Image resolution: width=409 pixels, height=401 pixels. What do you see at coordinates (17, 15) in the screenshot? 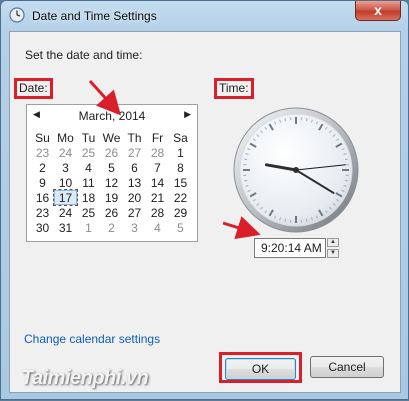
I see `clock-app-icon` at bounding box center [17, 15].